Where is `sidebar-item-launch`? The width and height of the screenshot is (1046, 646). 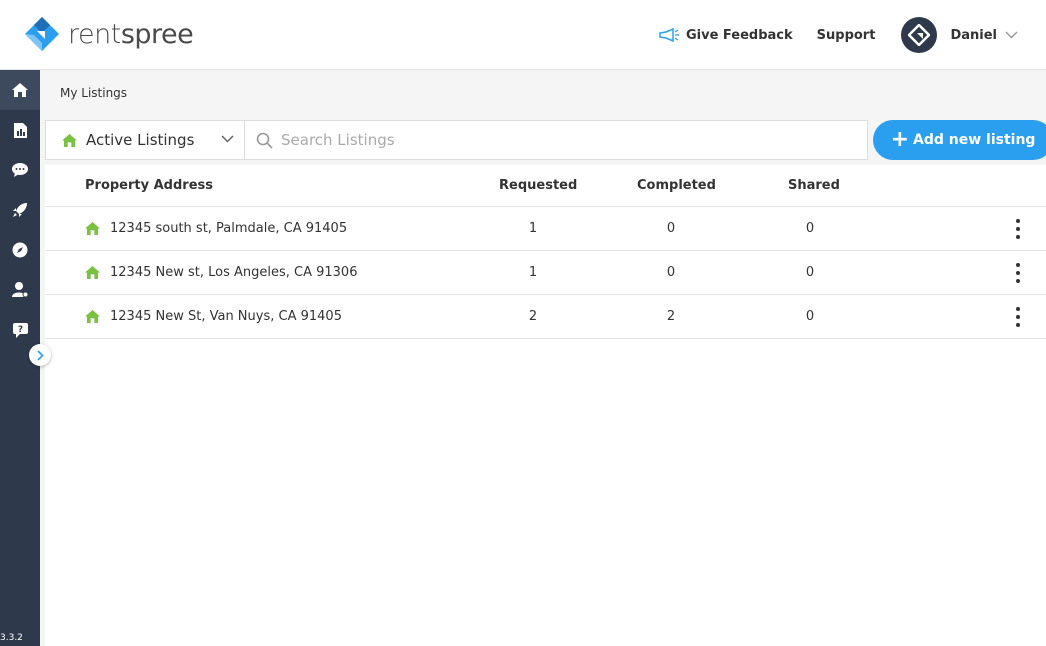 sidebar-item-launch is located at coordinates (20, 210).